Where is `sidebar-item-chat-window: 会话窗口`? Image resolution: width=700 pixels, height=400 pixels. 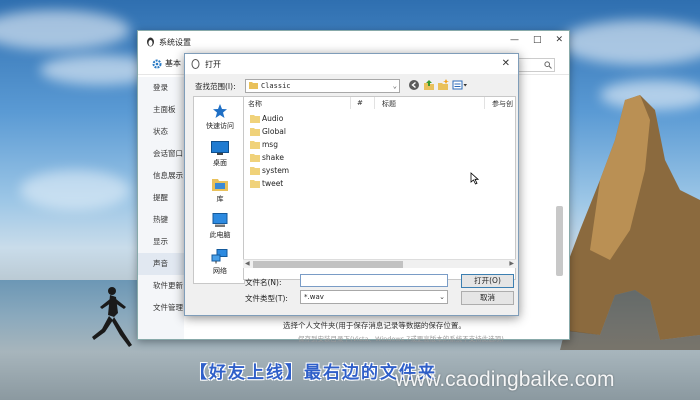
sidebar-item-chat-window: 会话窗口 is located at coordinates (161, 154).